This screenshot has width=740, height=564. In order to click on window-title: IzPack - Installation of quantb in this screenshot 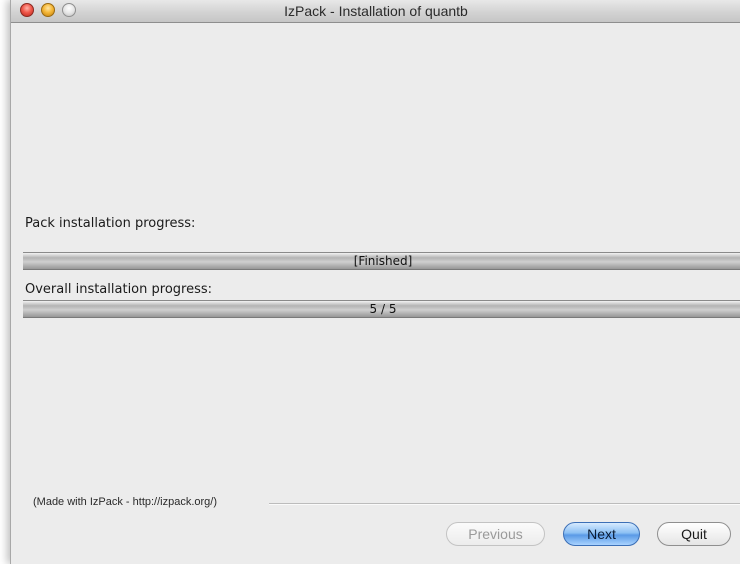, I will do `click(376, 11)`.